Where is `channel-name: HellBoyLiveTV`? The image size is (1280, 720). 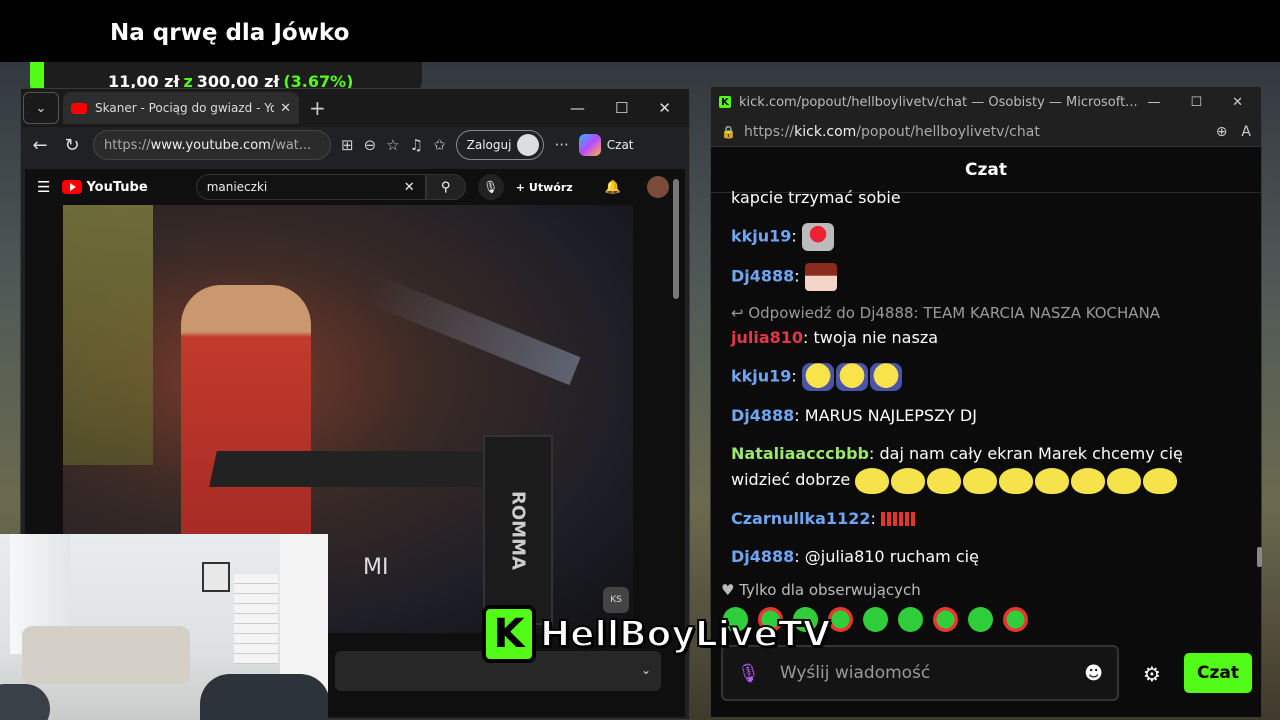
channel-name: HellBoyLiveTV is located at coordinates (685, 634).